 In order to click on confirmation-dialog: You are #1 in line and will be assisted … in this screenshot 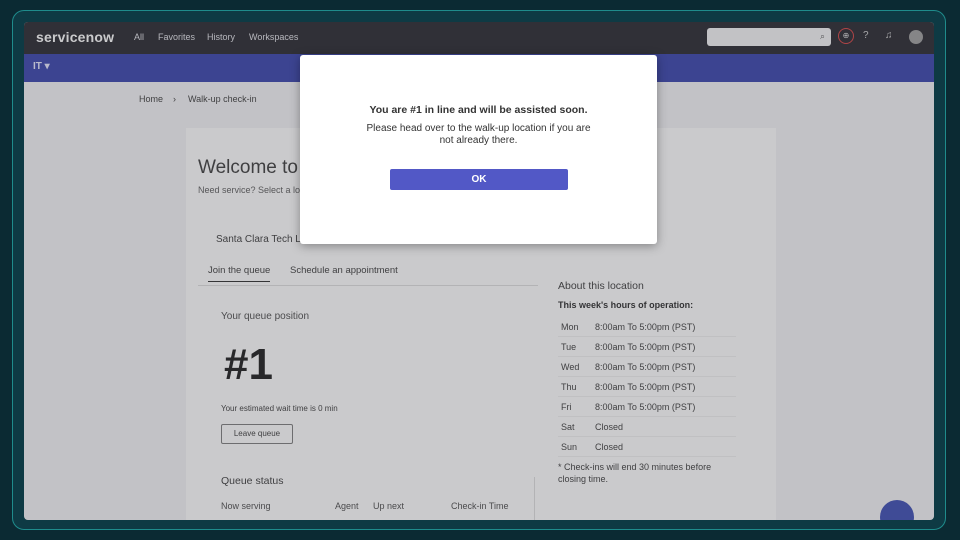, I will do `click(478, 149)`.